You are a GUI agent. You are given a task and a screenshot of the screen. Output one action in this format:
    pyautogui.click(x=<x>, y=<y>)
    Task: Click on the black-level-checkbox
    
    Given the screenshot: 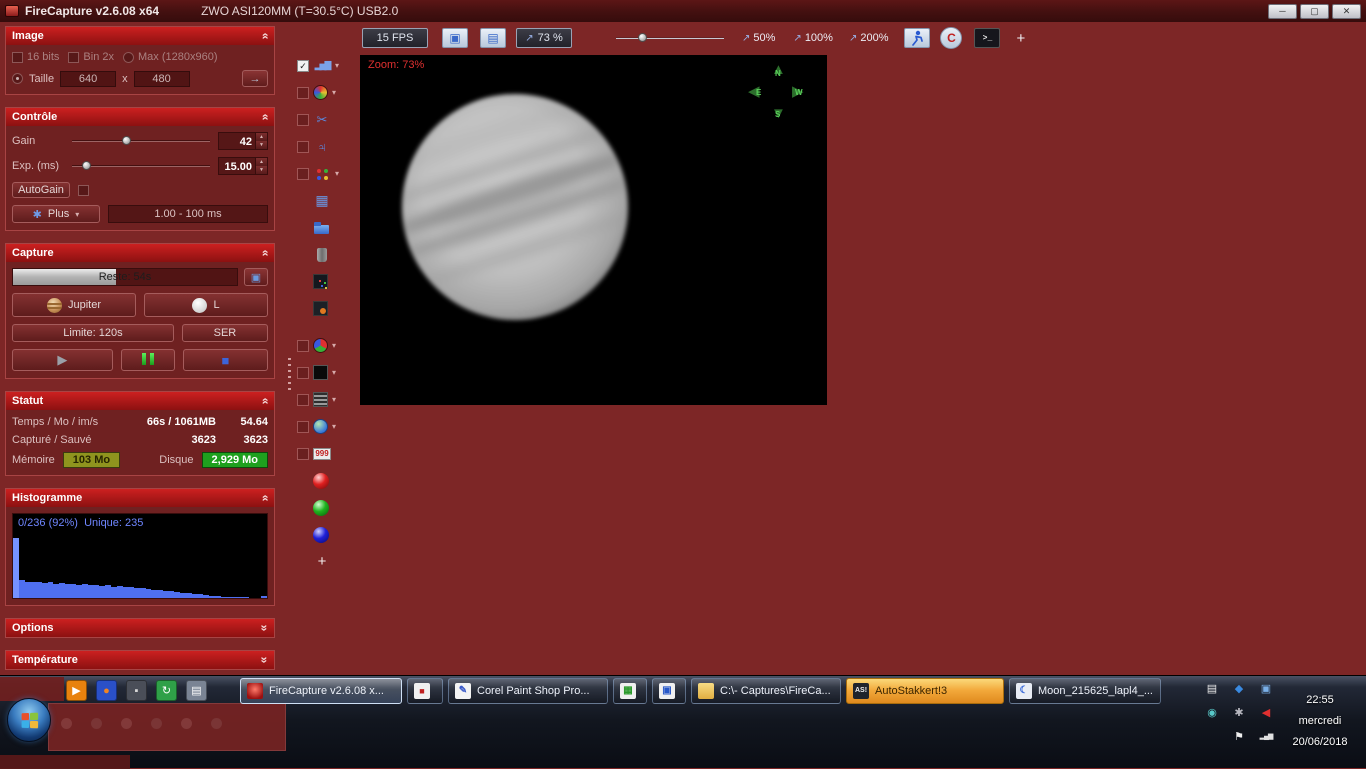 What is the action you would take?
    pyautogui.click(x=303, y=372)
    